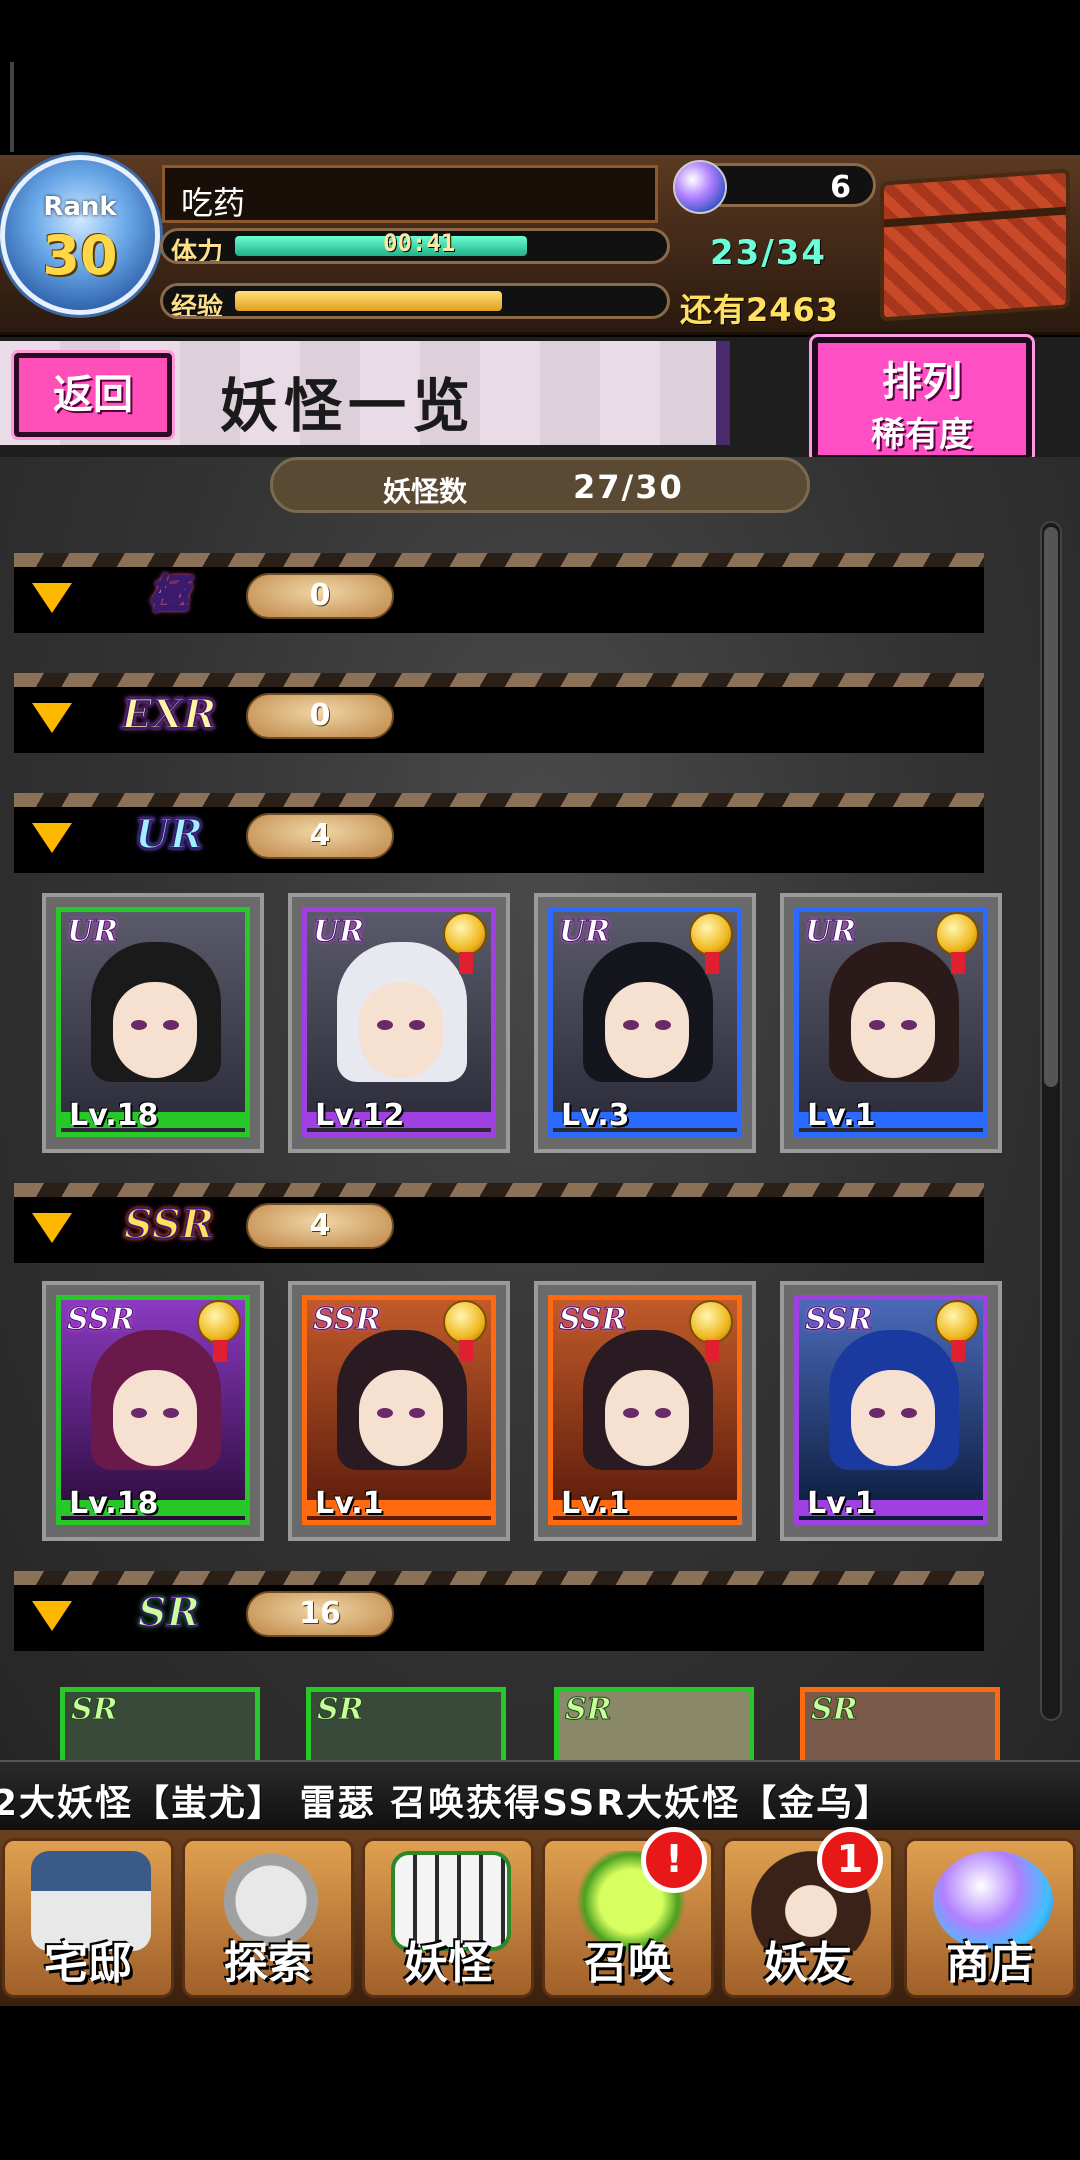  What do you see at coordinates (410, 194) in the screenshot?
I see `player-name-box: 吃药` at bounding box center [410, 194].